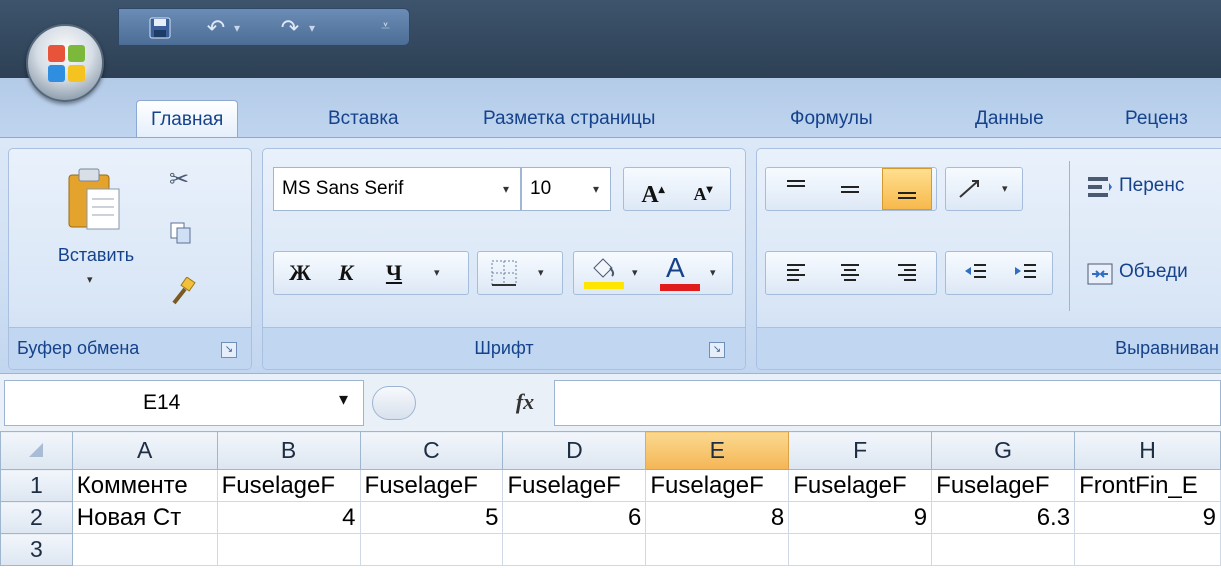 The width and height of the screenshot is (1221, 579). What do you see at coordinates (653, 273) in the screenshot?
I see `color-buttons: ▾ A ▾` at bounding box center [653, 273].